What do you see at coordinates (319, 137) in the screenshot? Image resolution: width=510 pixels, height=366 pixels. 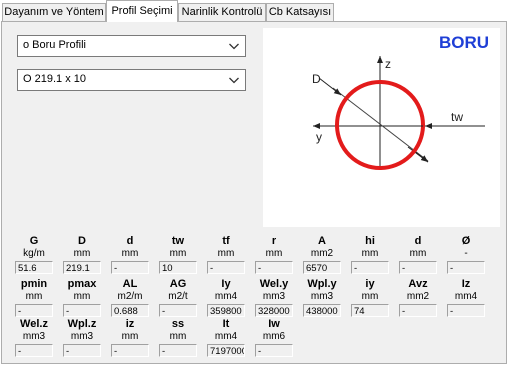 I see `y-axis-label: y` at bounding box center [319, 137].